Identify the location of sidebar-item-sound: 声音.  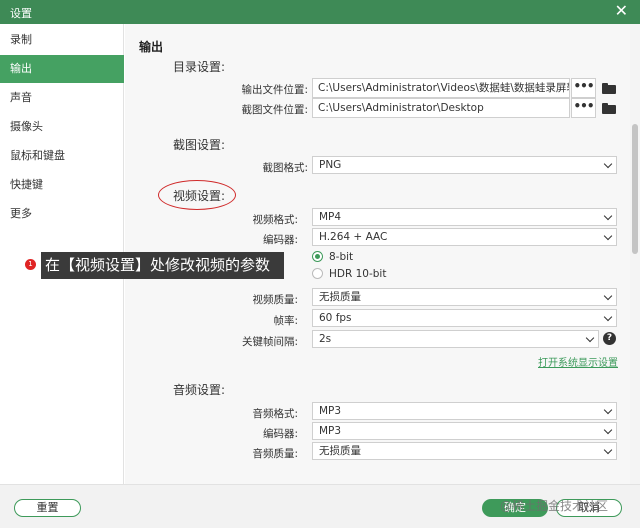
(62, 98).